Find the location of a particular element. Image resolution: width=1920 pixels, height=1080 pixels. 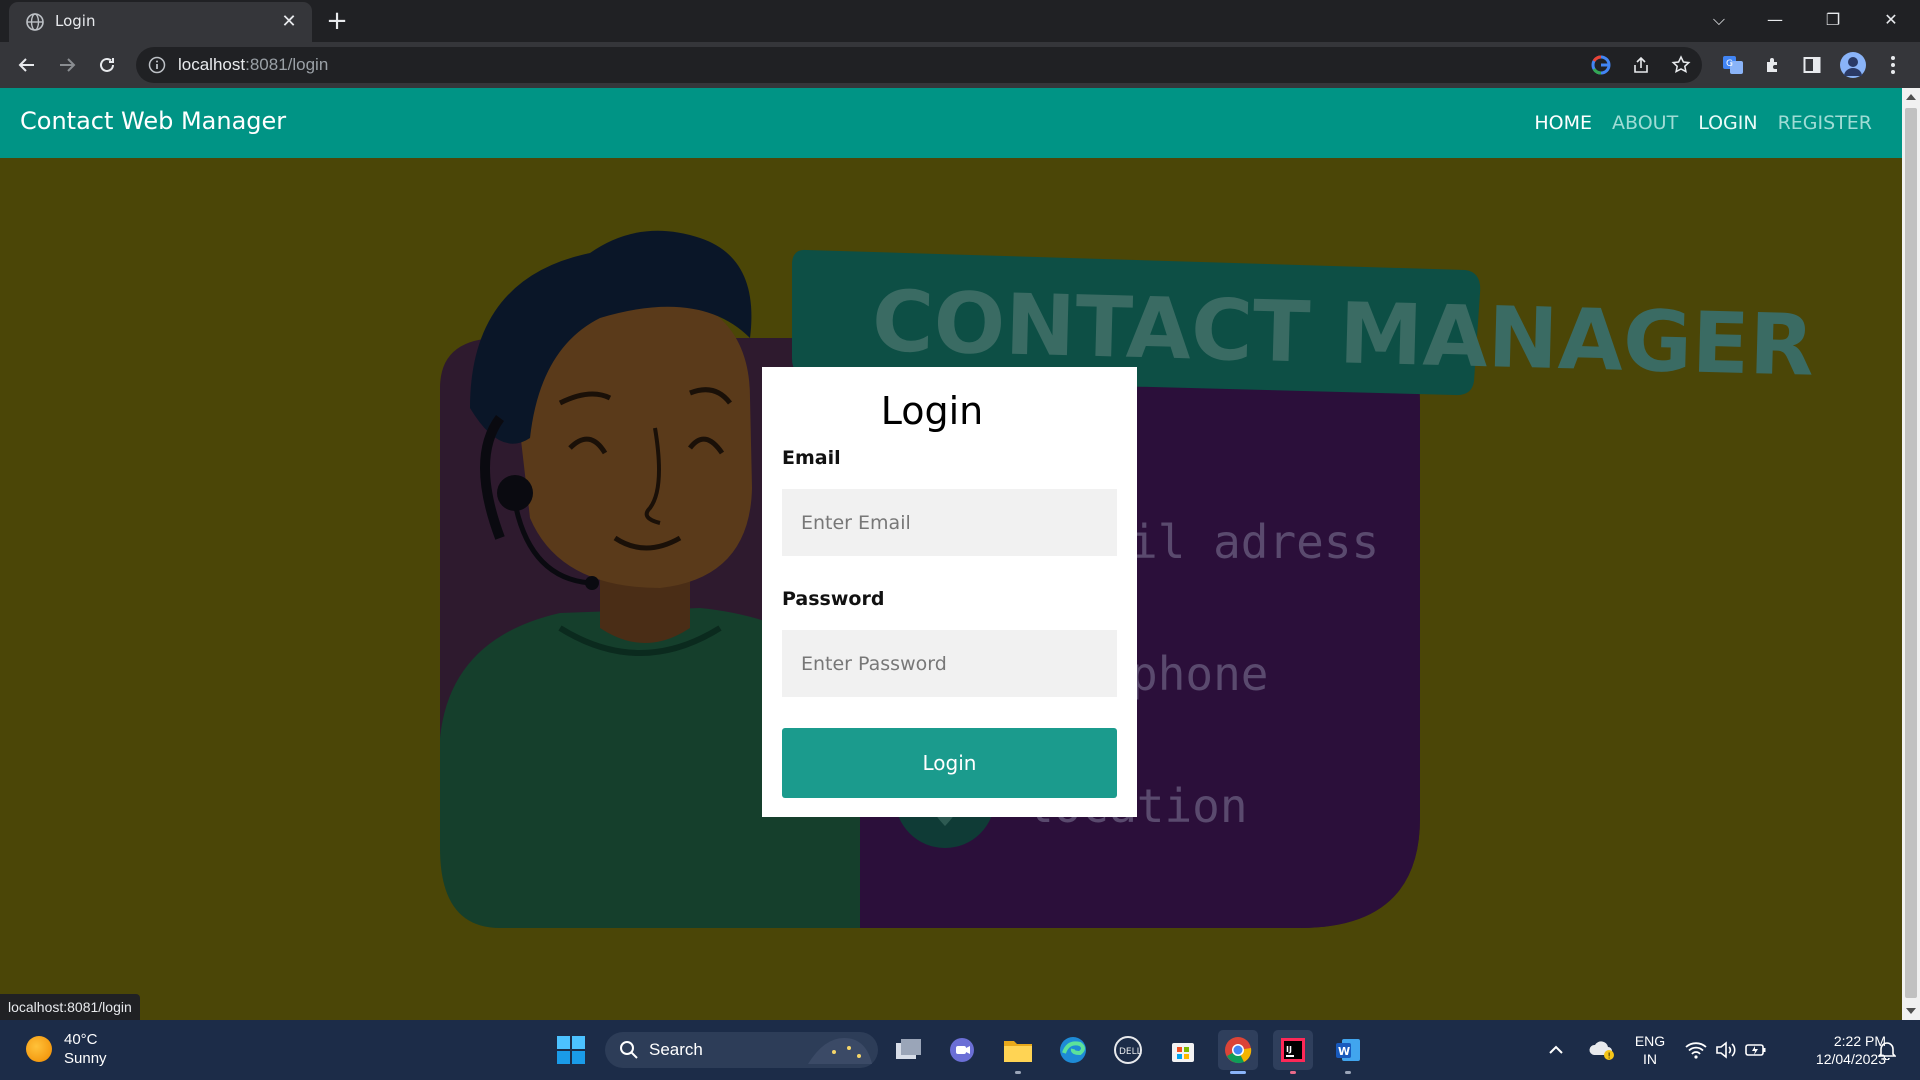

minimize-button: — is located at coordinates (1775, 20).